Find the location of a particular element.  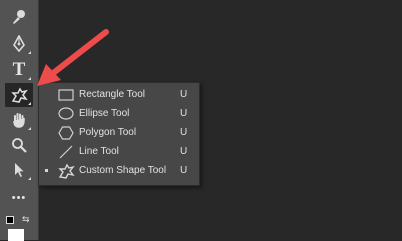

annotation-arrow is located at coordinates (73, 57).